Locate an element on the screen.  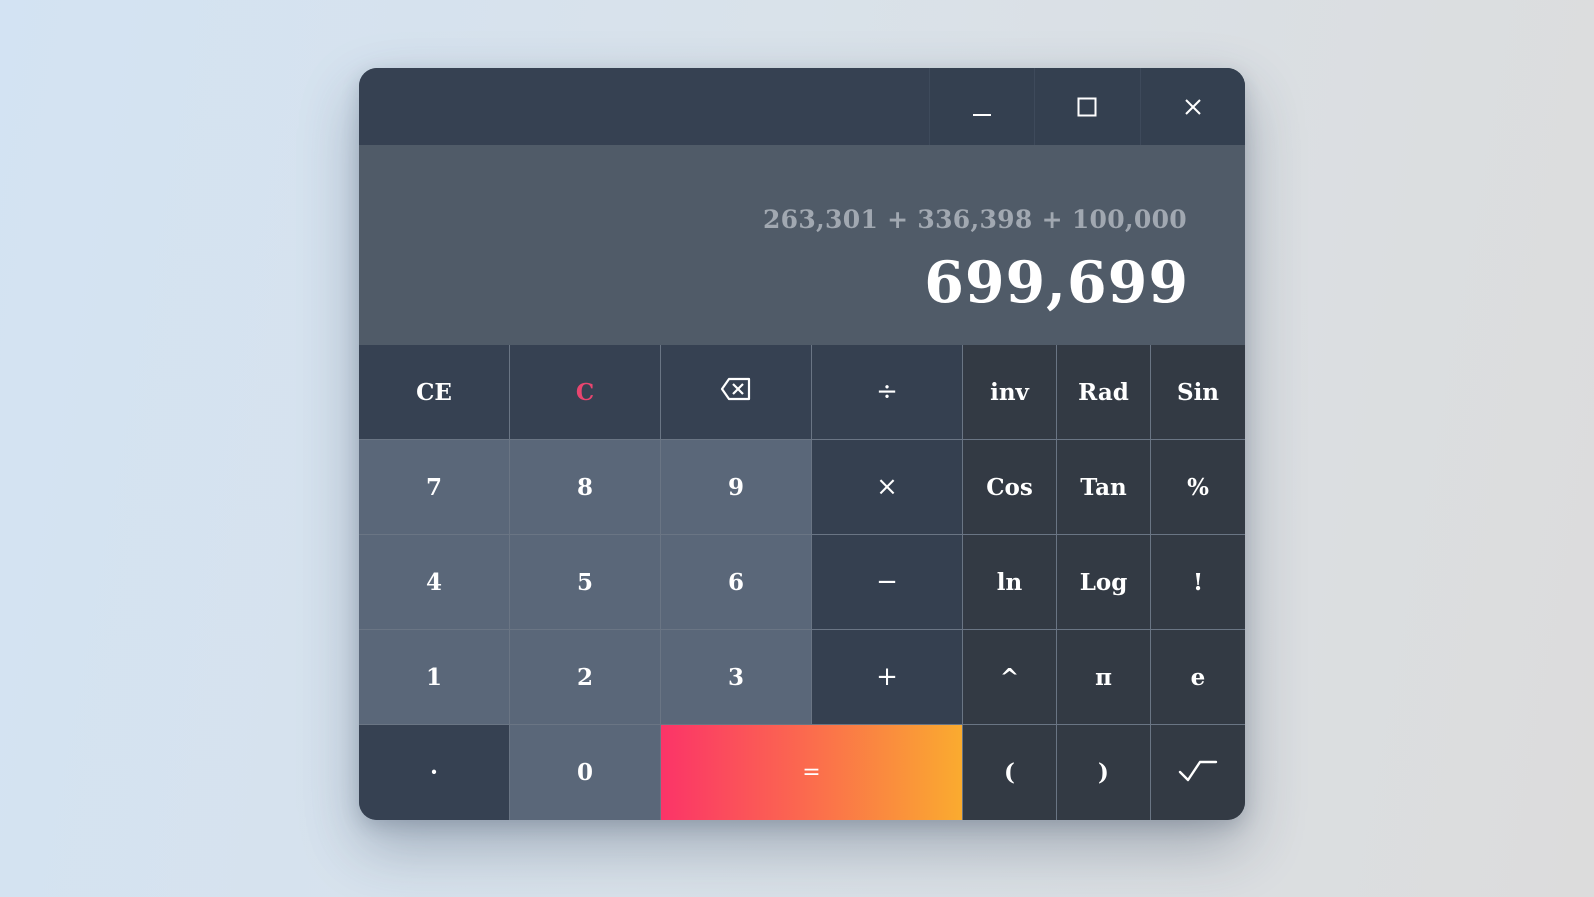
plus-button: + is located at coordinates (887, 677).